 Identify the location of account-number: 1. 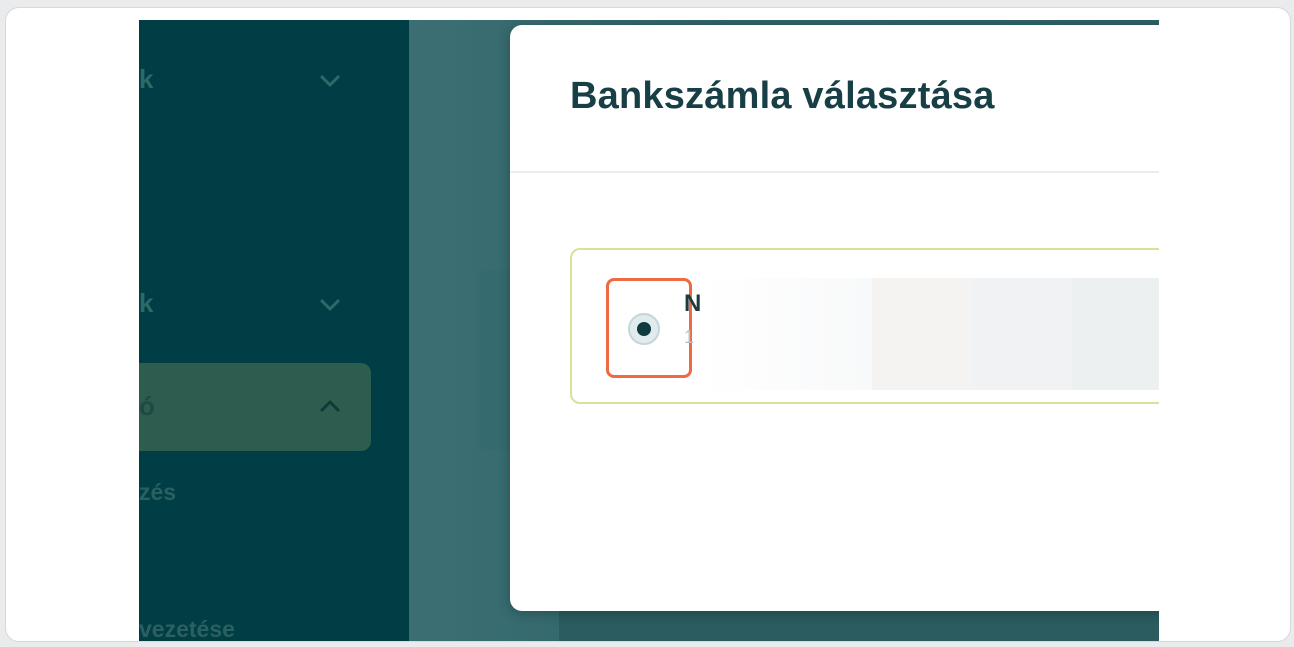
(689, 337).